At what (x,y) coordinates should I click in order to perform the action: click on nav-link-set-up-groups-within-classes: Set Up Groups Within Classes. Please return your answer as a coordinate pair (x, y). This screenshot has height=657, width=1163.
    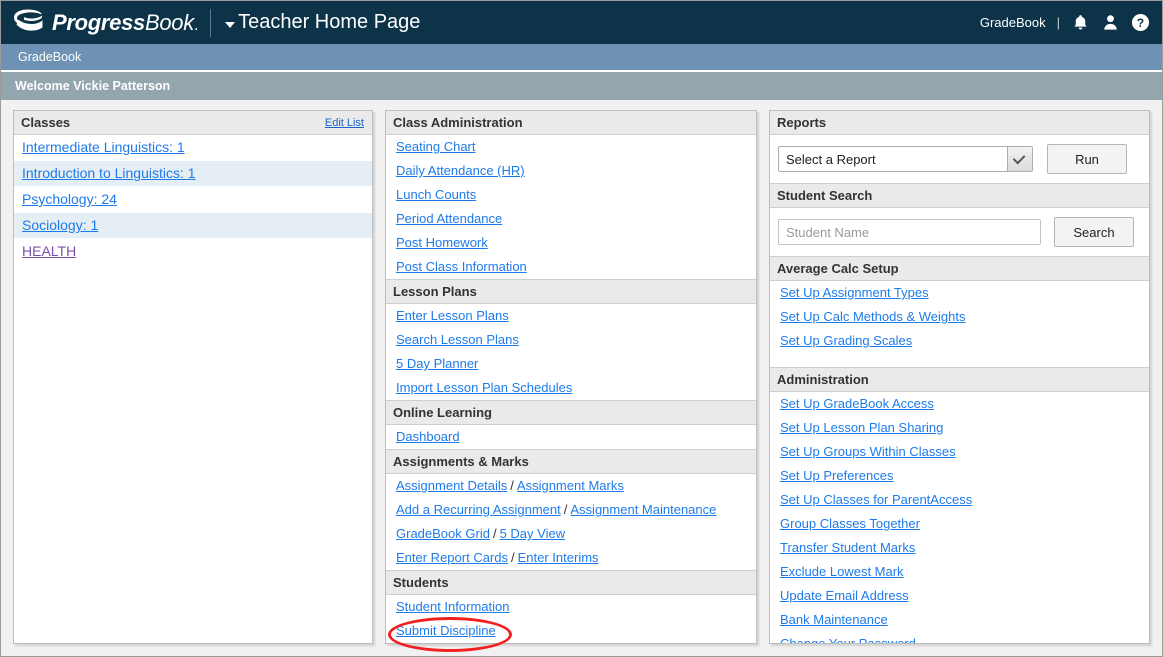
    Looking at the image, I should click on (868, 451).